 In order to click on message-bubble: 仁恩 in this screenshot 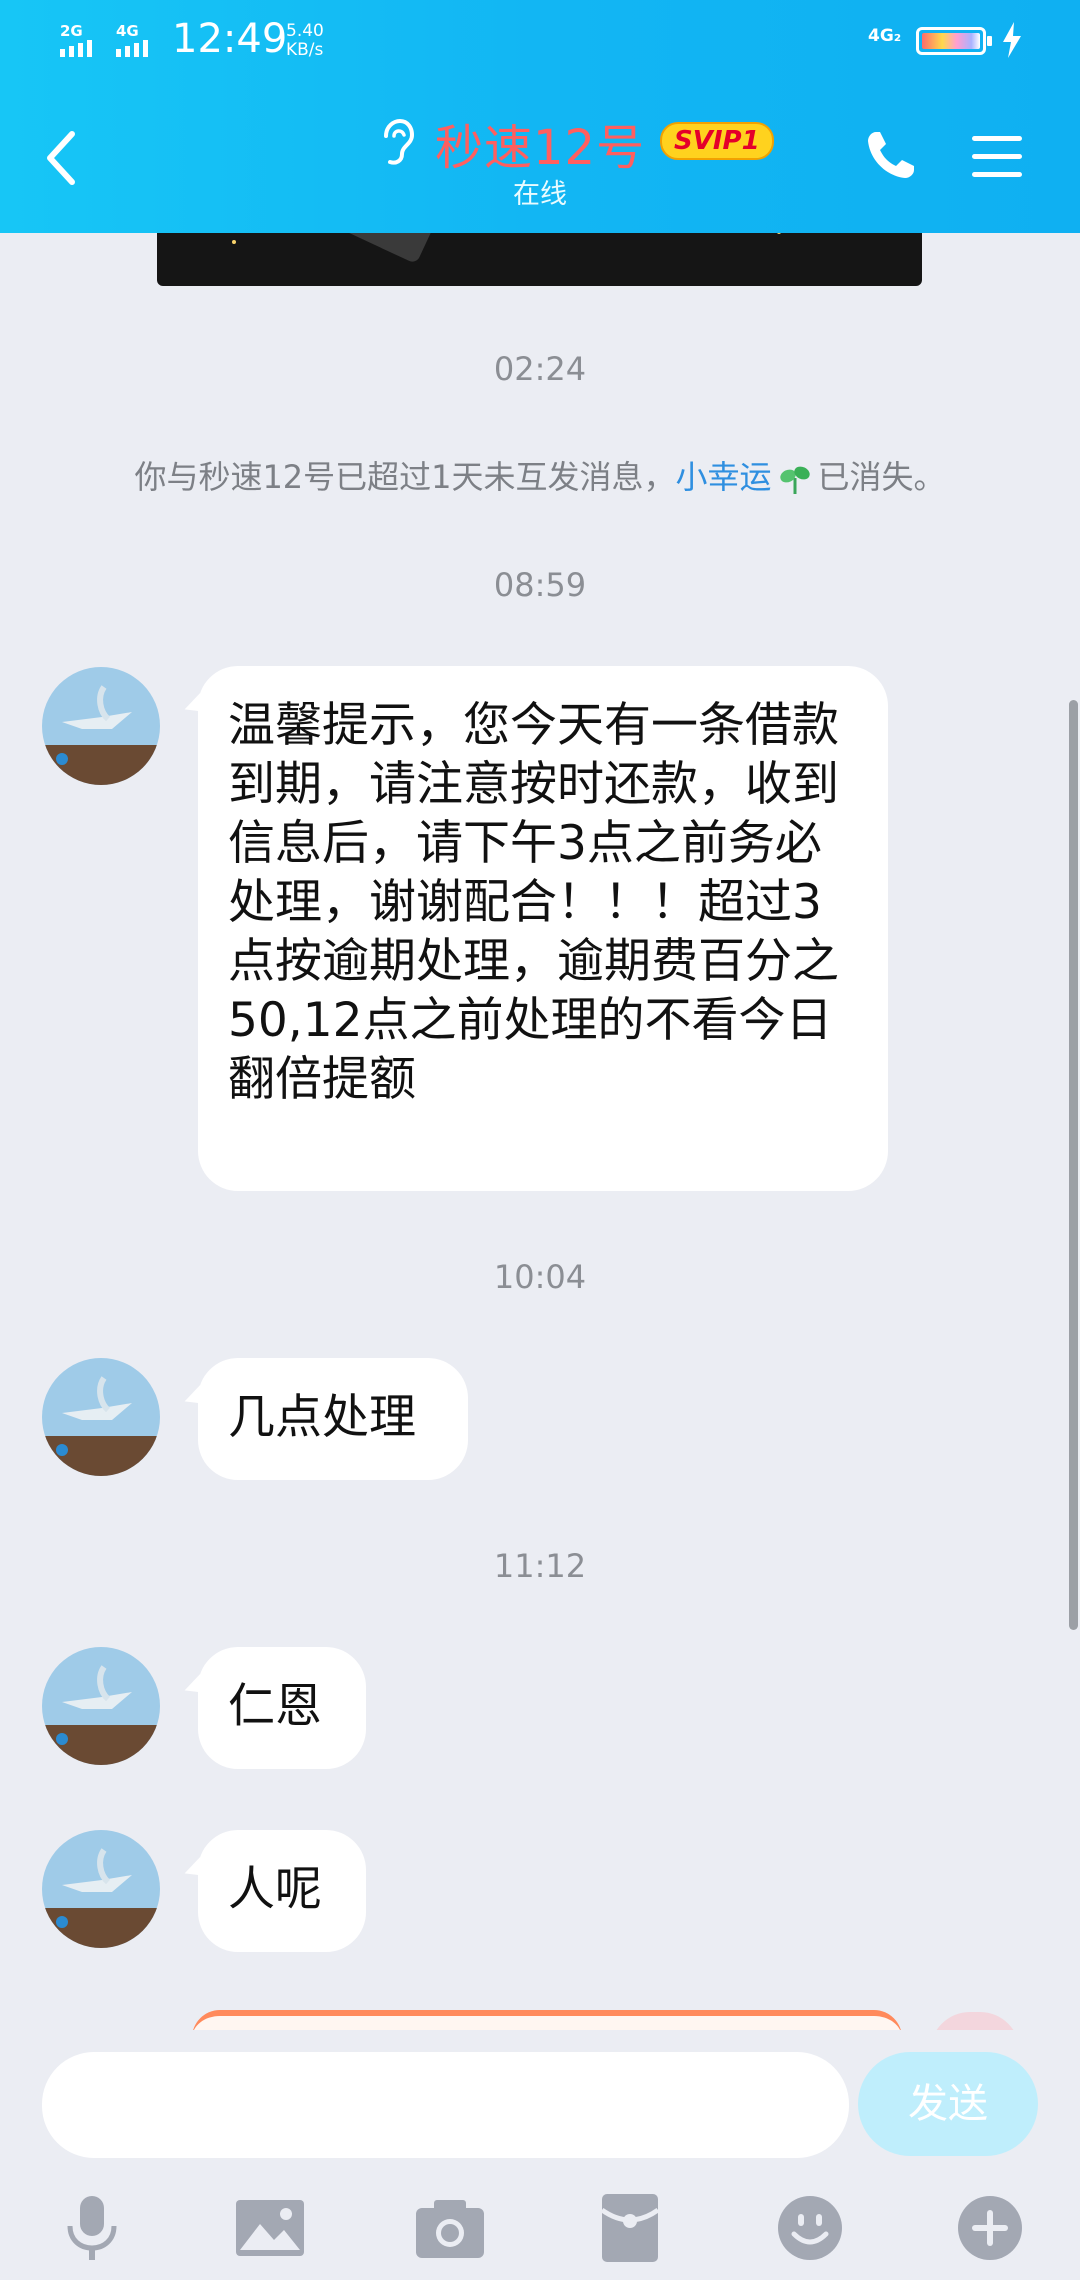, I will do `click(282, 1708)`.